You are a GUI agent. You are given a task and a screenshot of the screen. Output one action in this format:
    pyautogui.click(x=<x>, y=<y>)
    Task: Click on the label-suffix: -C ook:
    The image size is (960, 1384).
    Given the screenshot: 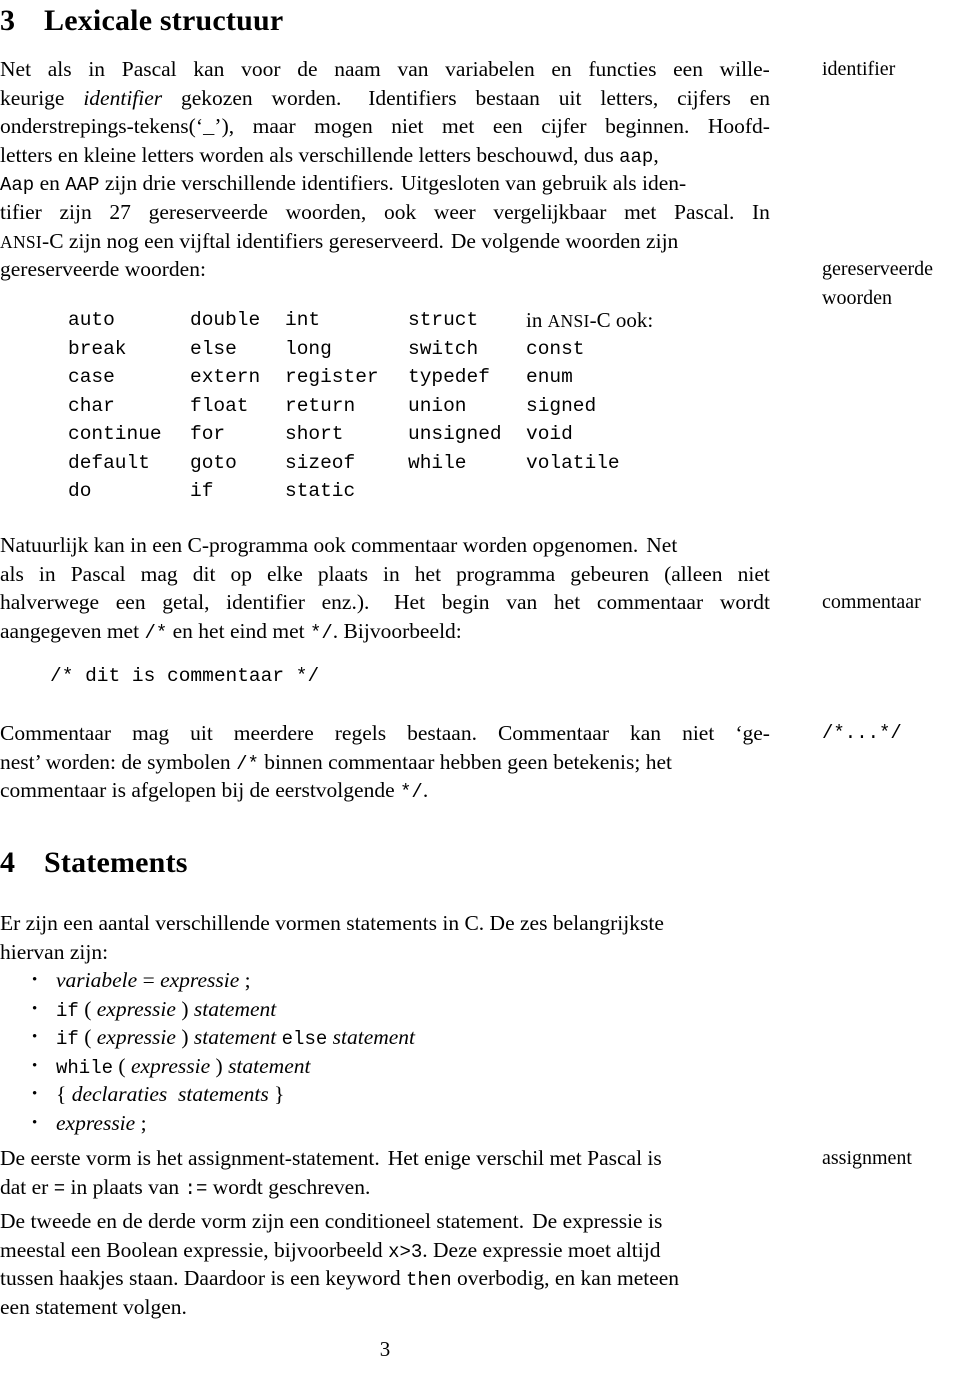 What is the action you would take?
    pyautogui.click(x=621, y=320)
    